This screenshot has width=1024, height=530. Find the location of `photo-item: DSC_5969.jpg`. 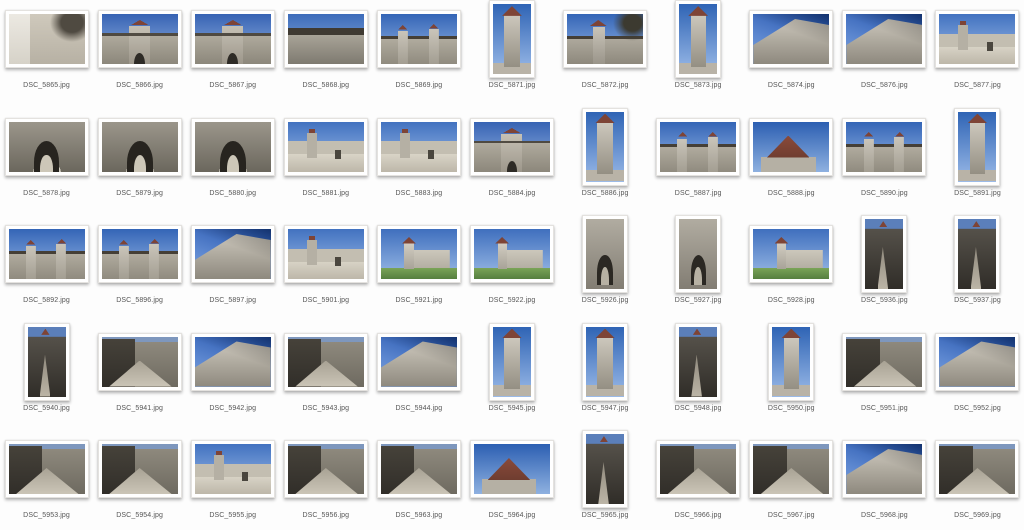

photo-item: DSC_5969.jpg is located at coordinates (977, 480).